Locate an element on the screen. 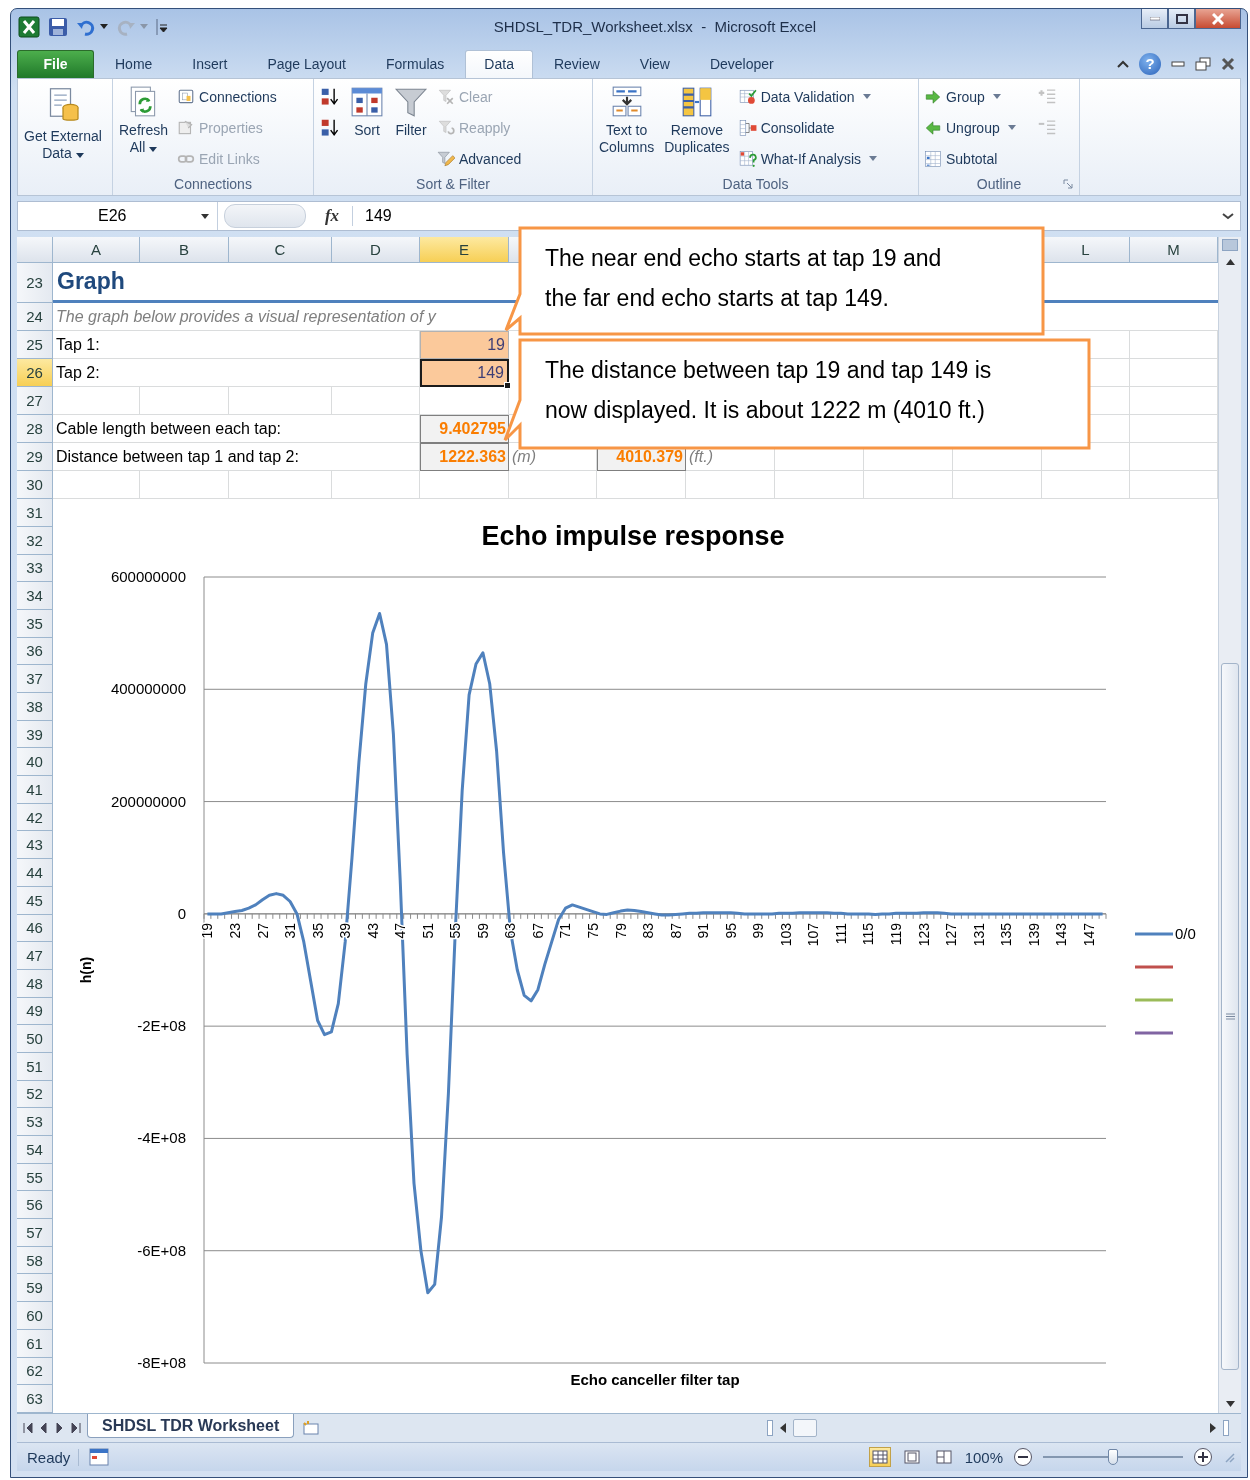 The width and height of the screenshot is (1250, 1480). row-header: 36 is located at coordinates (35, 651).